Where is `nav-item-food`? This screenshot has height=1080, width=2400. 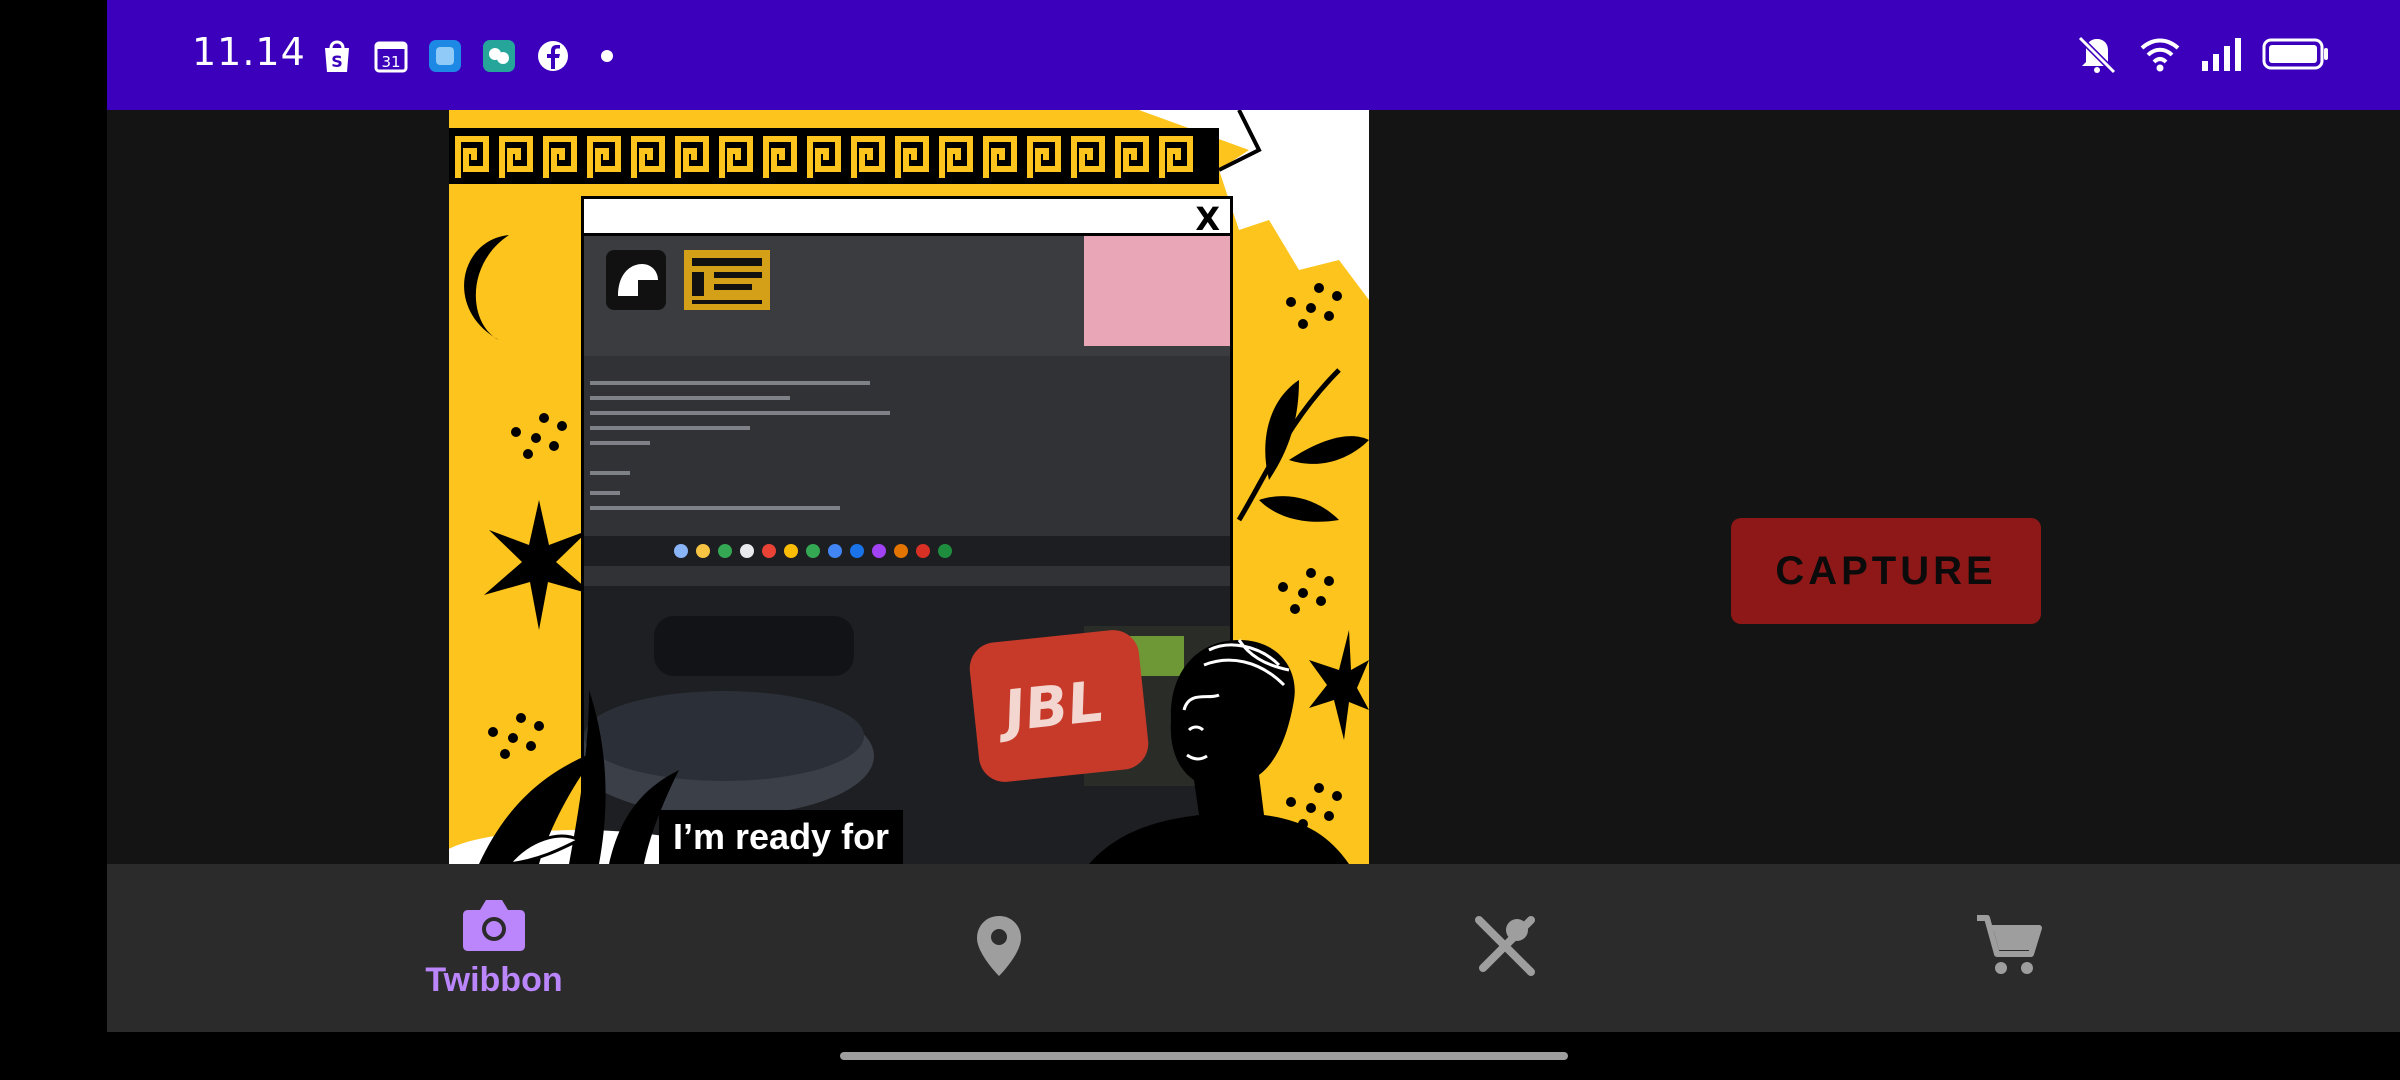 nav-item-food is located at coordinates (1505, 948).